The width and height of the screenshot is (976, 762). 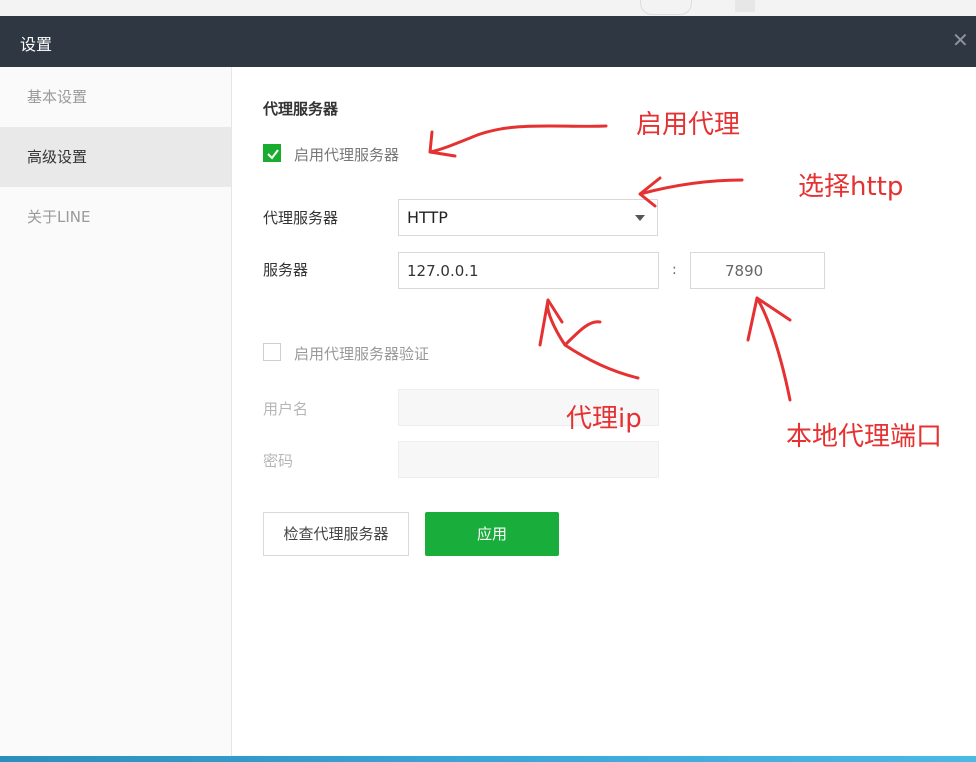 I want to click on username-label: 用户名, so click(x=286, y=409).